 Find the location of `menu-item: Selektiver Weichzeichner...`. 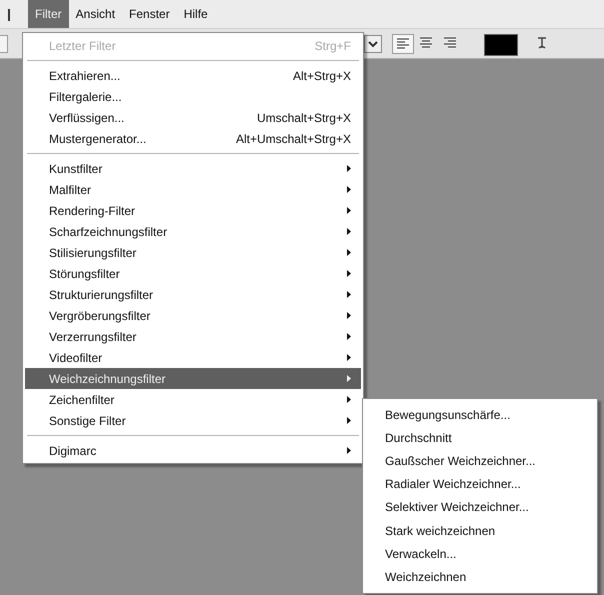

menu-item: Selektiver Weichzeichner... is located at coordinates (480, 507).